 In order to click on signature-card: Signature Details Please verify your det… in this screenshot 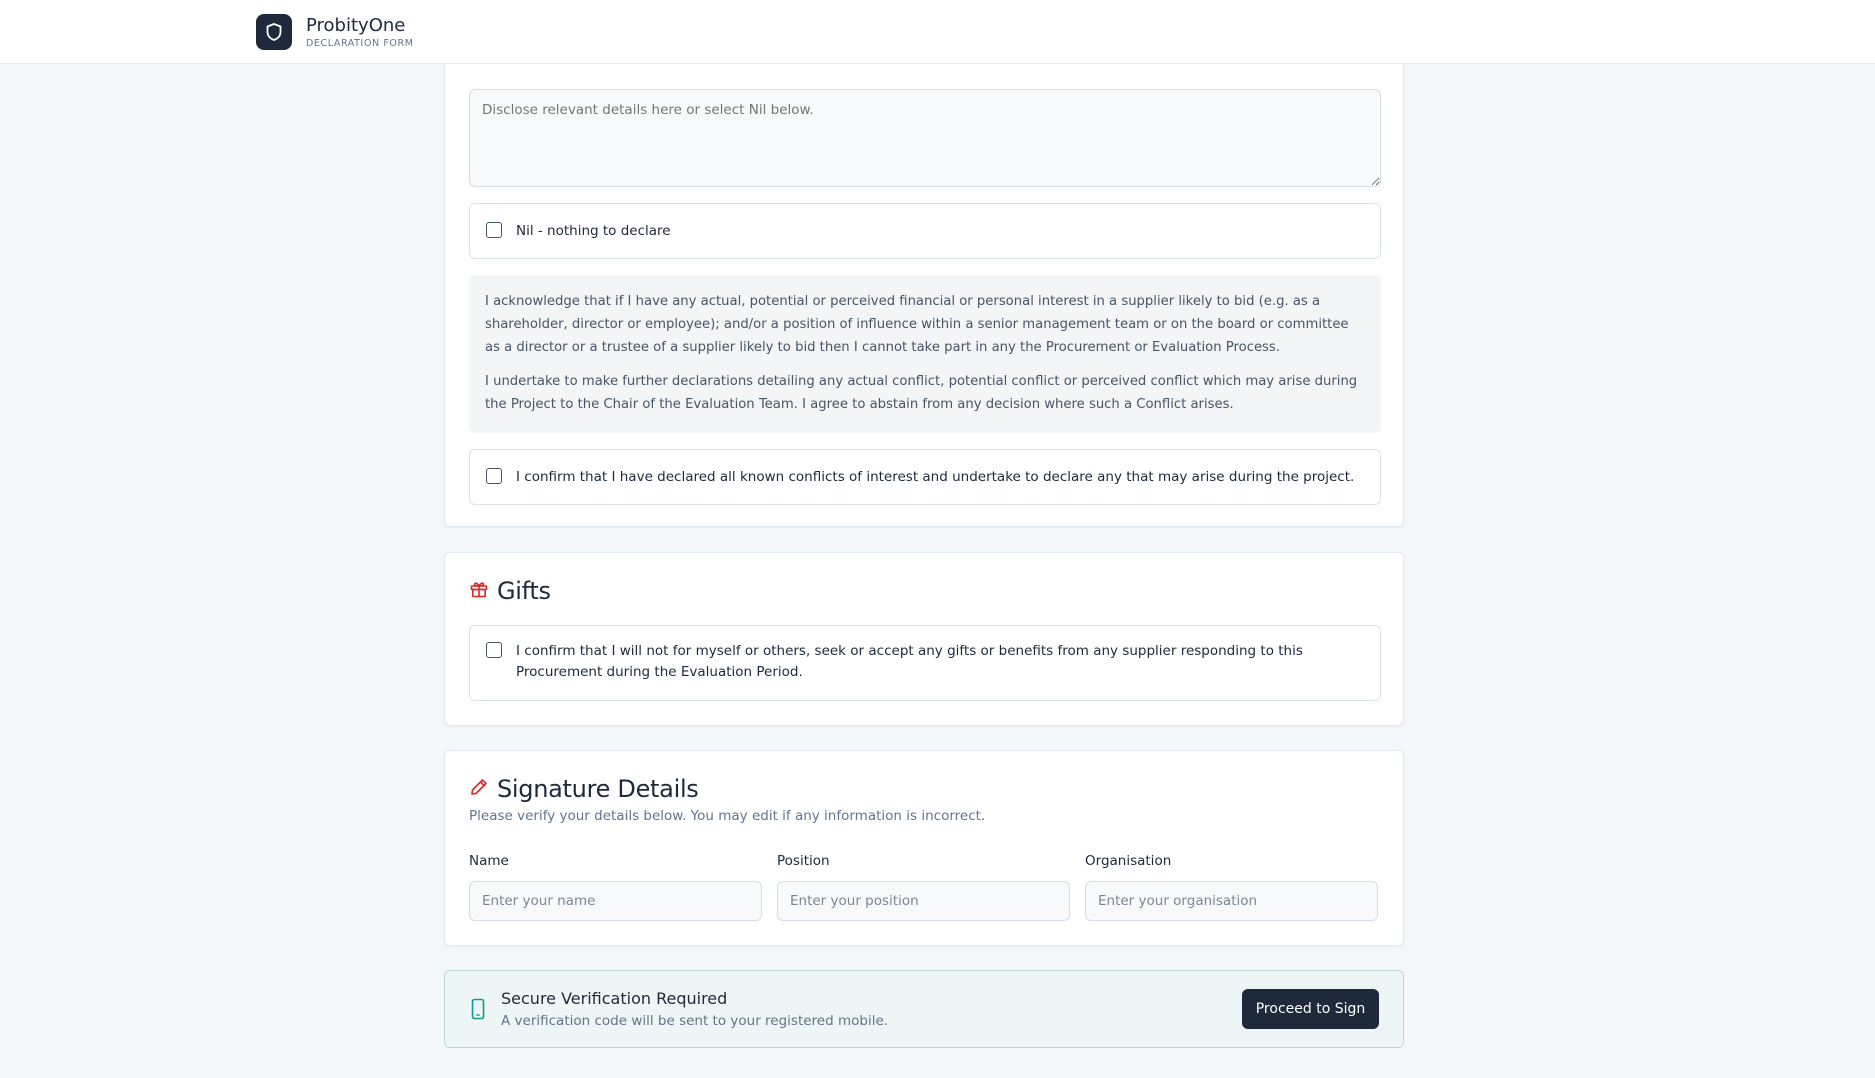, I will do `click(924, 848)`.